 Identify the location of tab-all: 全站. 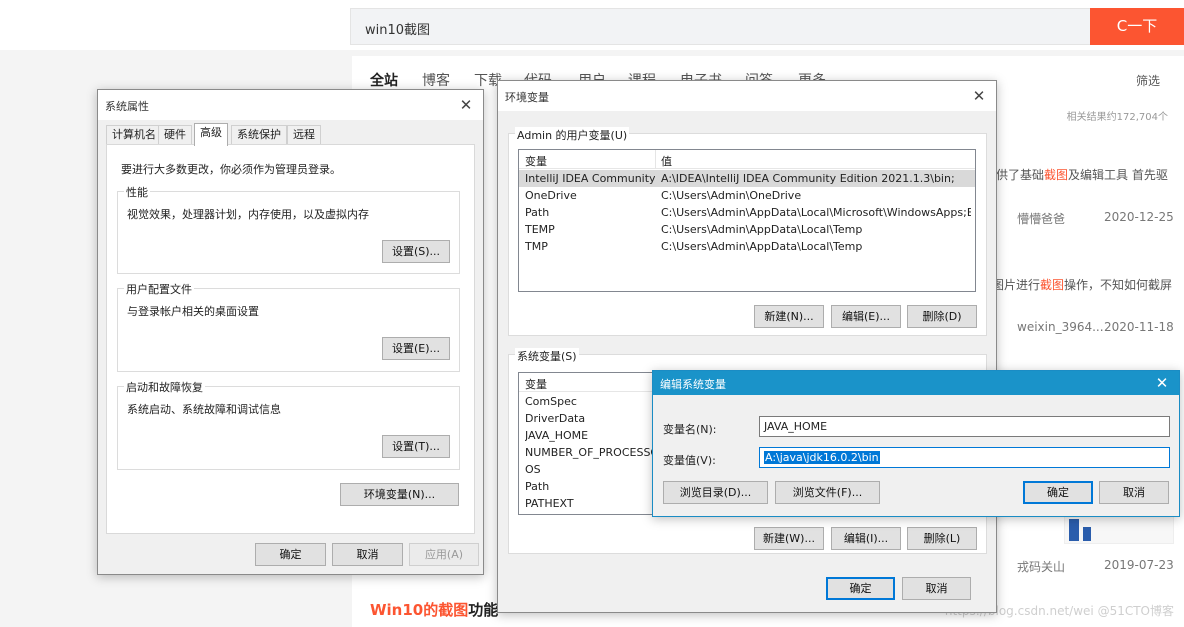
(384, 80).